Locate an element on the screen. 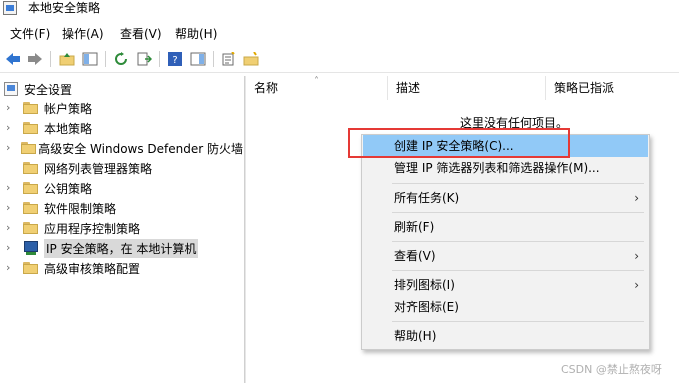 The height and width of the screenshot is (383, 679). help-icon: ? is located at coordinates (175, 59).